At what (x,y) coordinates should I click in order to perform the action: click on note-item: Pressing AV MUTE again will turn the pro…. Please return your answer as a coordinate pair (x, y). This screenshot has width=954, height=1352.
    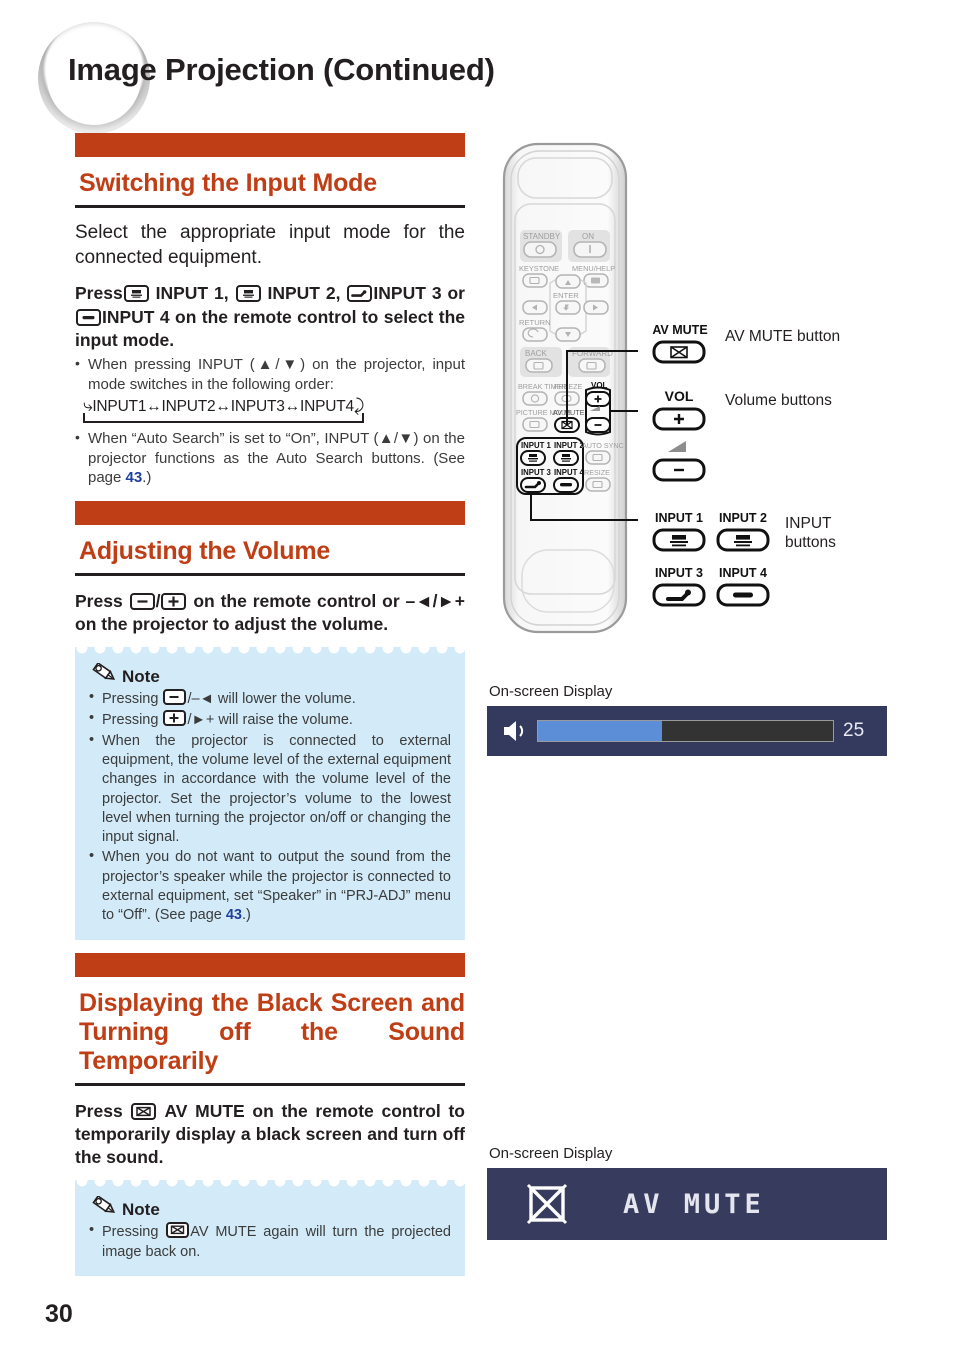
    Looking at the image, I should click on (270, 1241).